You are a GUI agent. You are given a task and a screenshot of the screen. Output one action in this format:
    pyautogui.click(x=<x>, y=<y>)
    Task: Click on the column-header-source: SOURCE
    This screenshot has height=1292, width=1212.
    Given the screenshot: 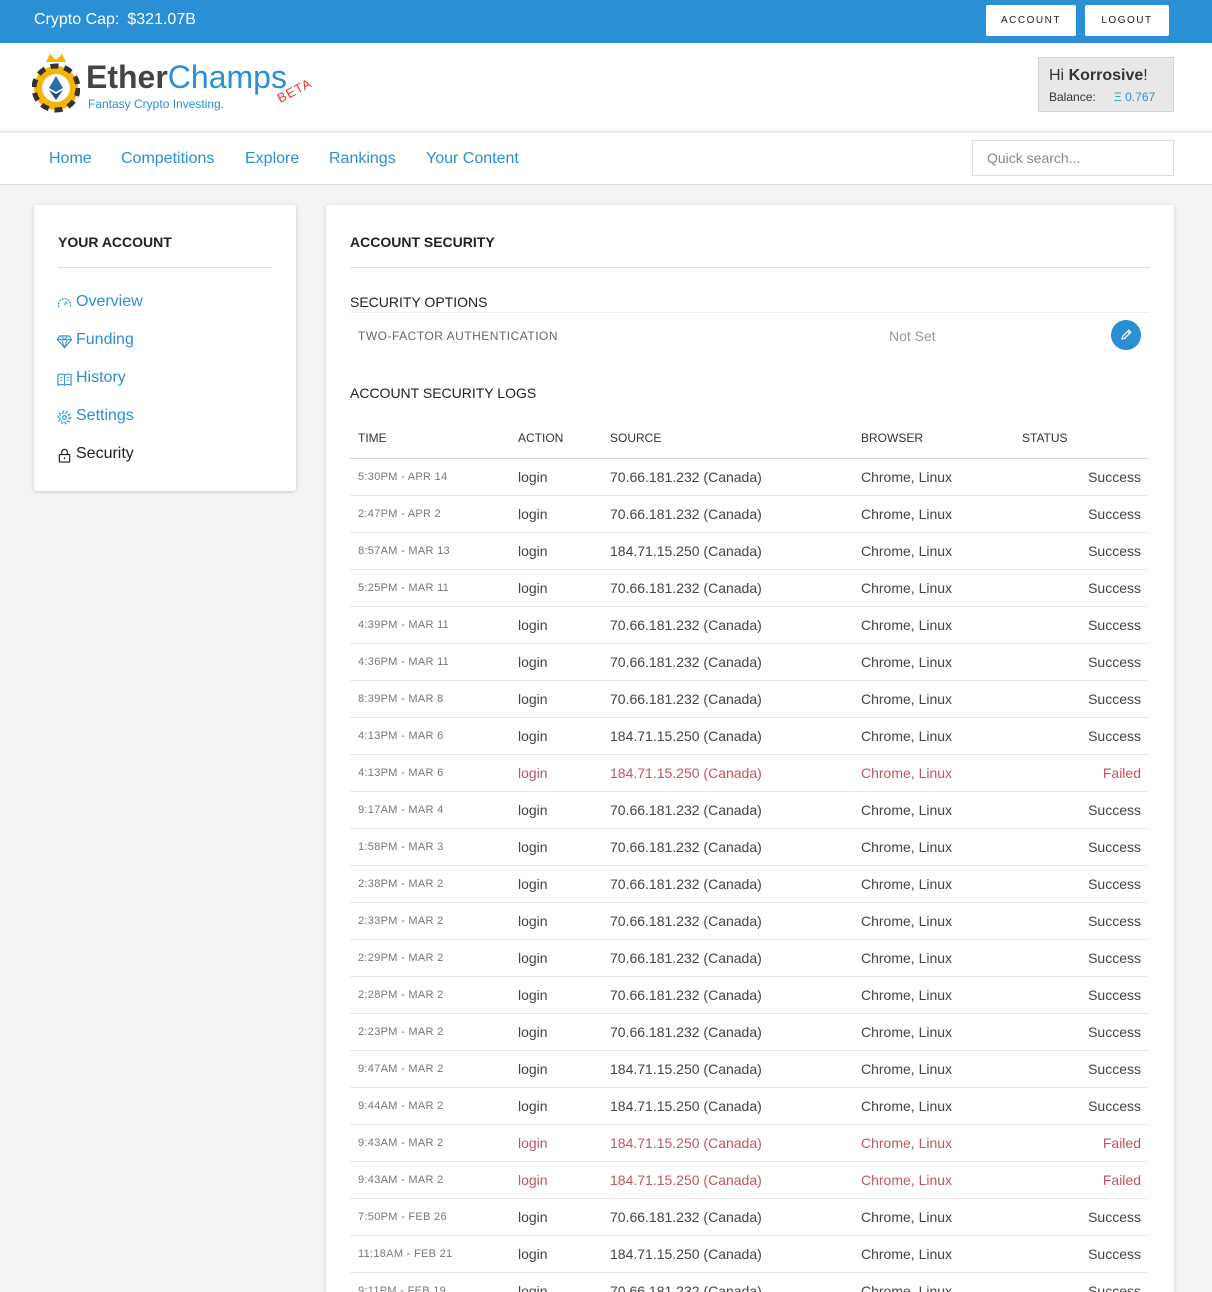 What is the action you would take?
    pyautogui.click(x=727, y=445)
    